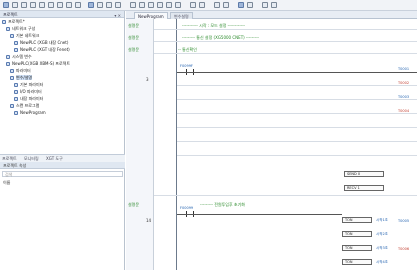  What do you see at coordinates (28, 99) in the screenshot?
I see `tree-item-builtin-param: 내장 파라미터` at bounding box center [28, 99].